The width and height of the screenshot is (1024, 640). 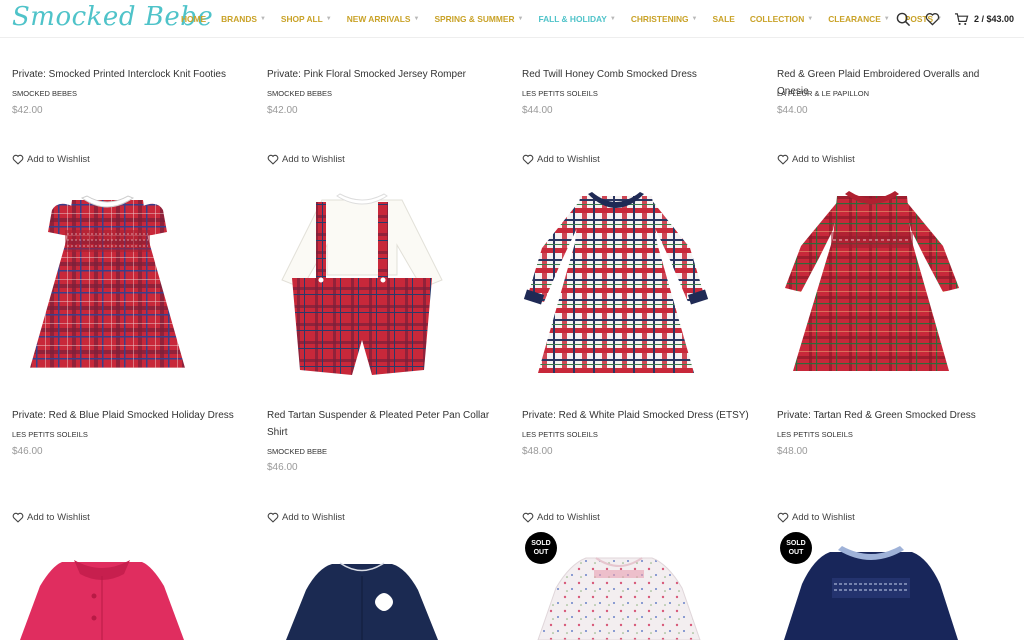 I want to click on product-image-navy-cardigan, so click(x=362, y=600).